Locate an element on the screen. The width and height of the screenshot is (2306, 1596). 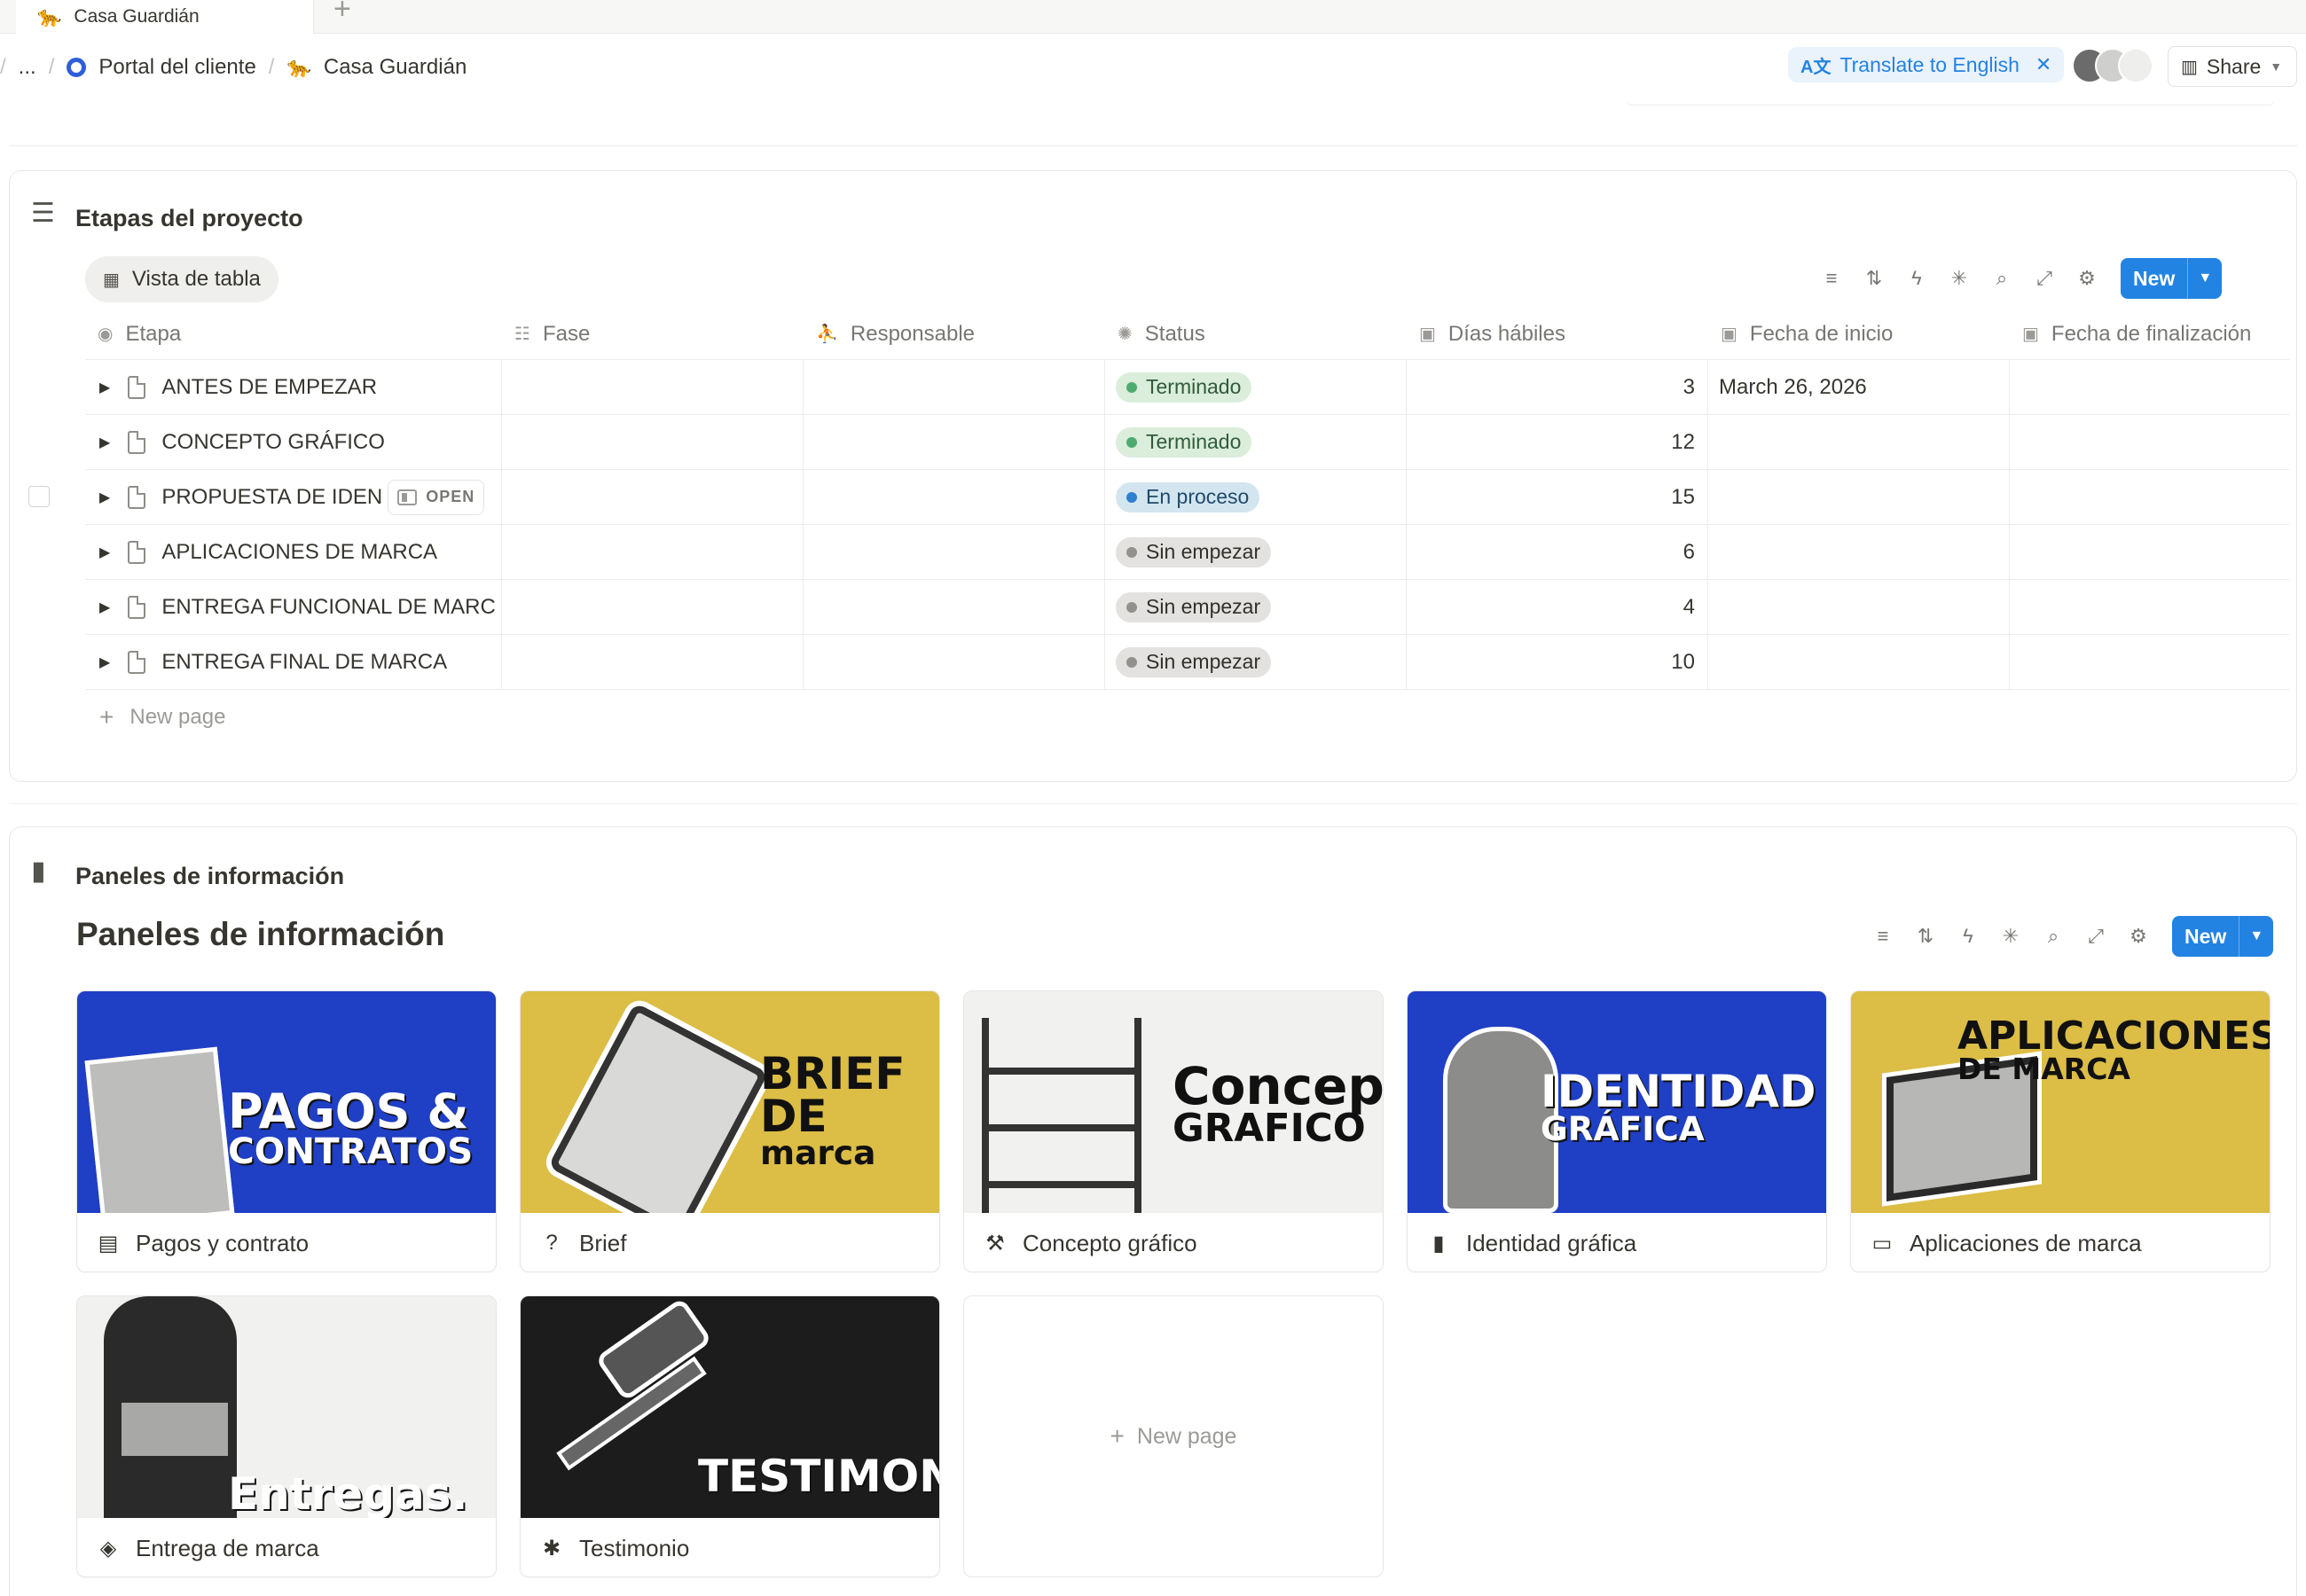
cell-status: Terminado is located at coordinates (1256, 387).